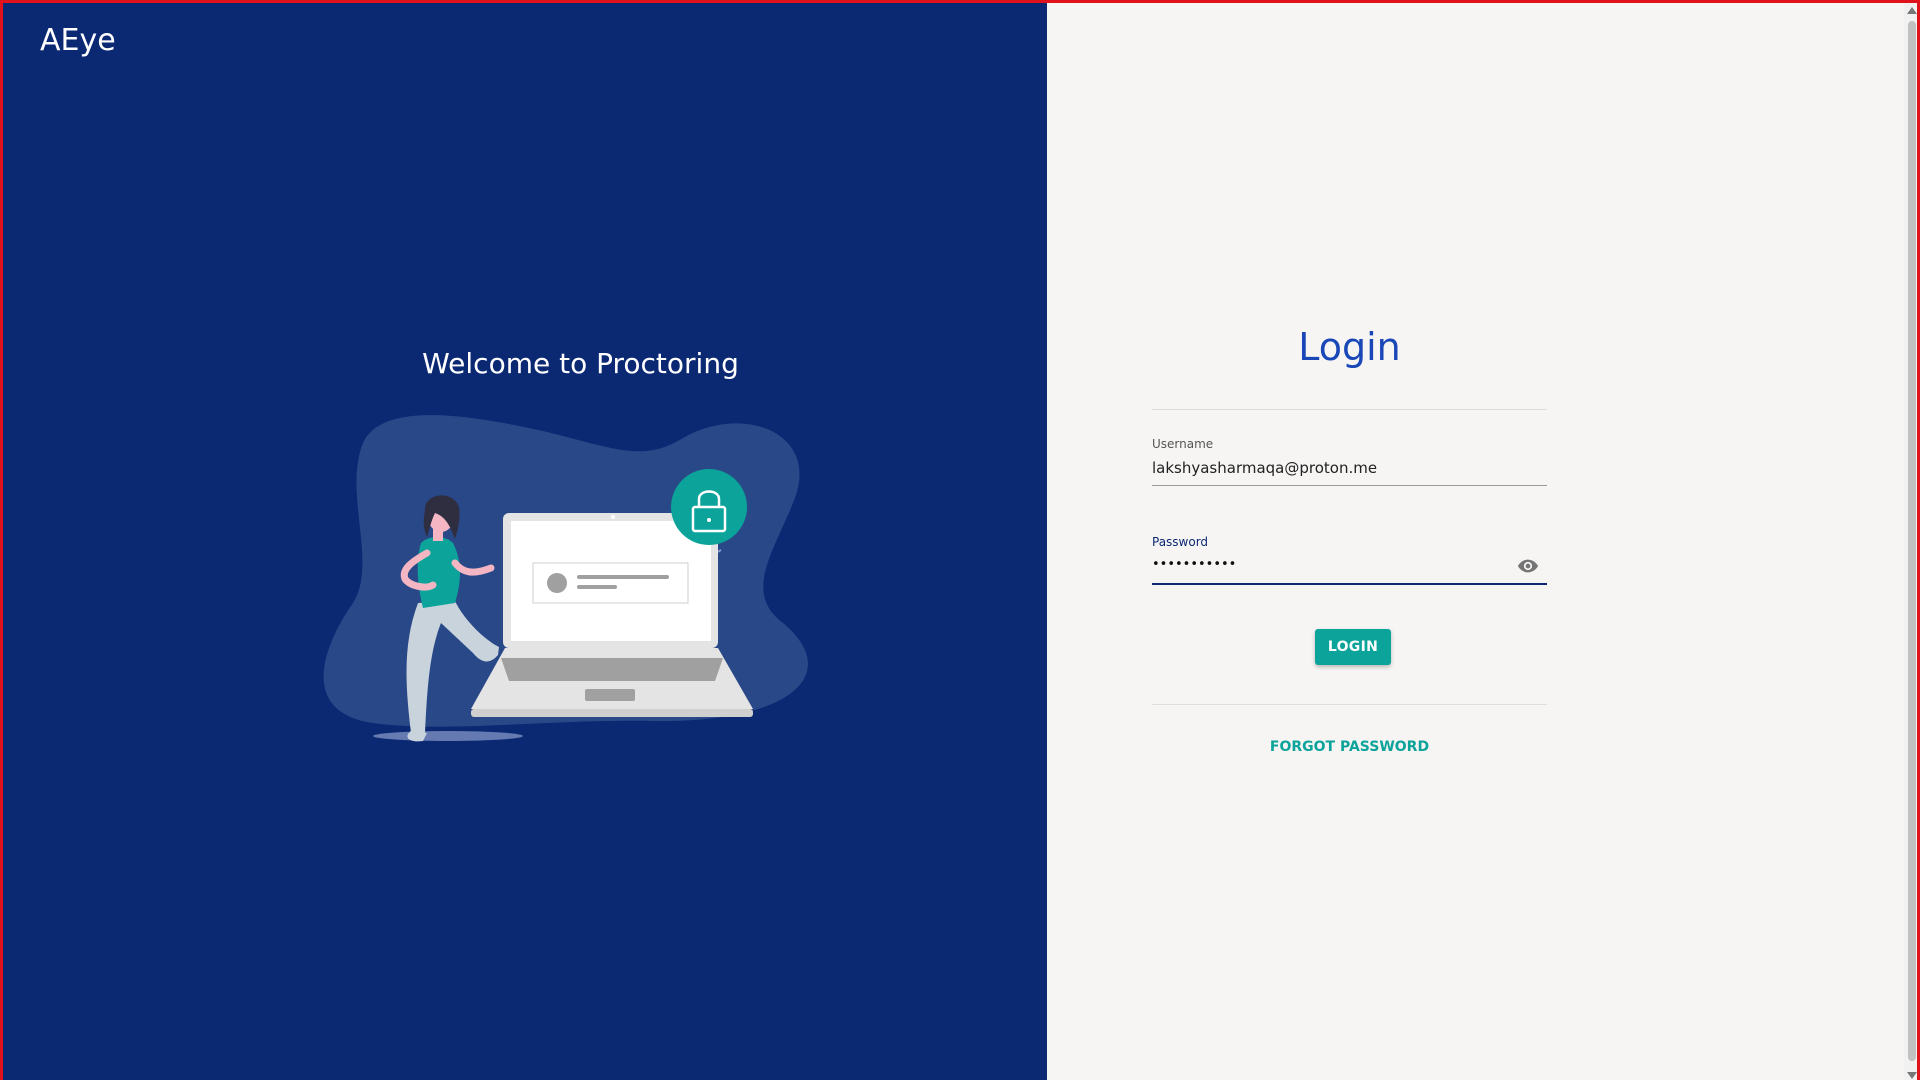  I want to click on brand-logo: AEye, so click(78, 40).